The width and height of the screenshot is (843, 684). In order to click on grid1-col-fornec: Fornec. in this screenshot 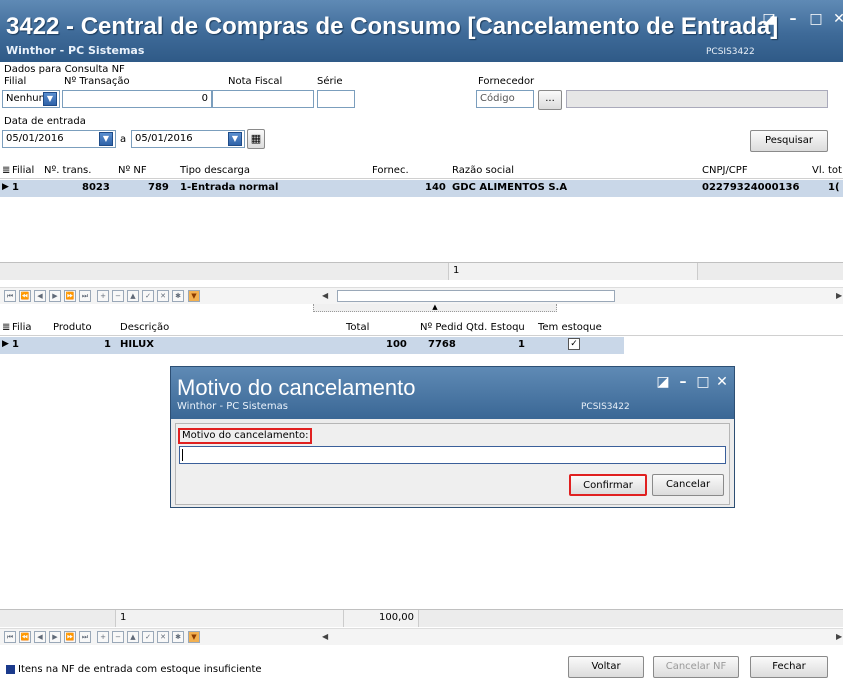, I will do `click(390, 170)`.